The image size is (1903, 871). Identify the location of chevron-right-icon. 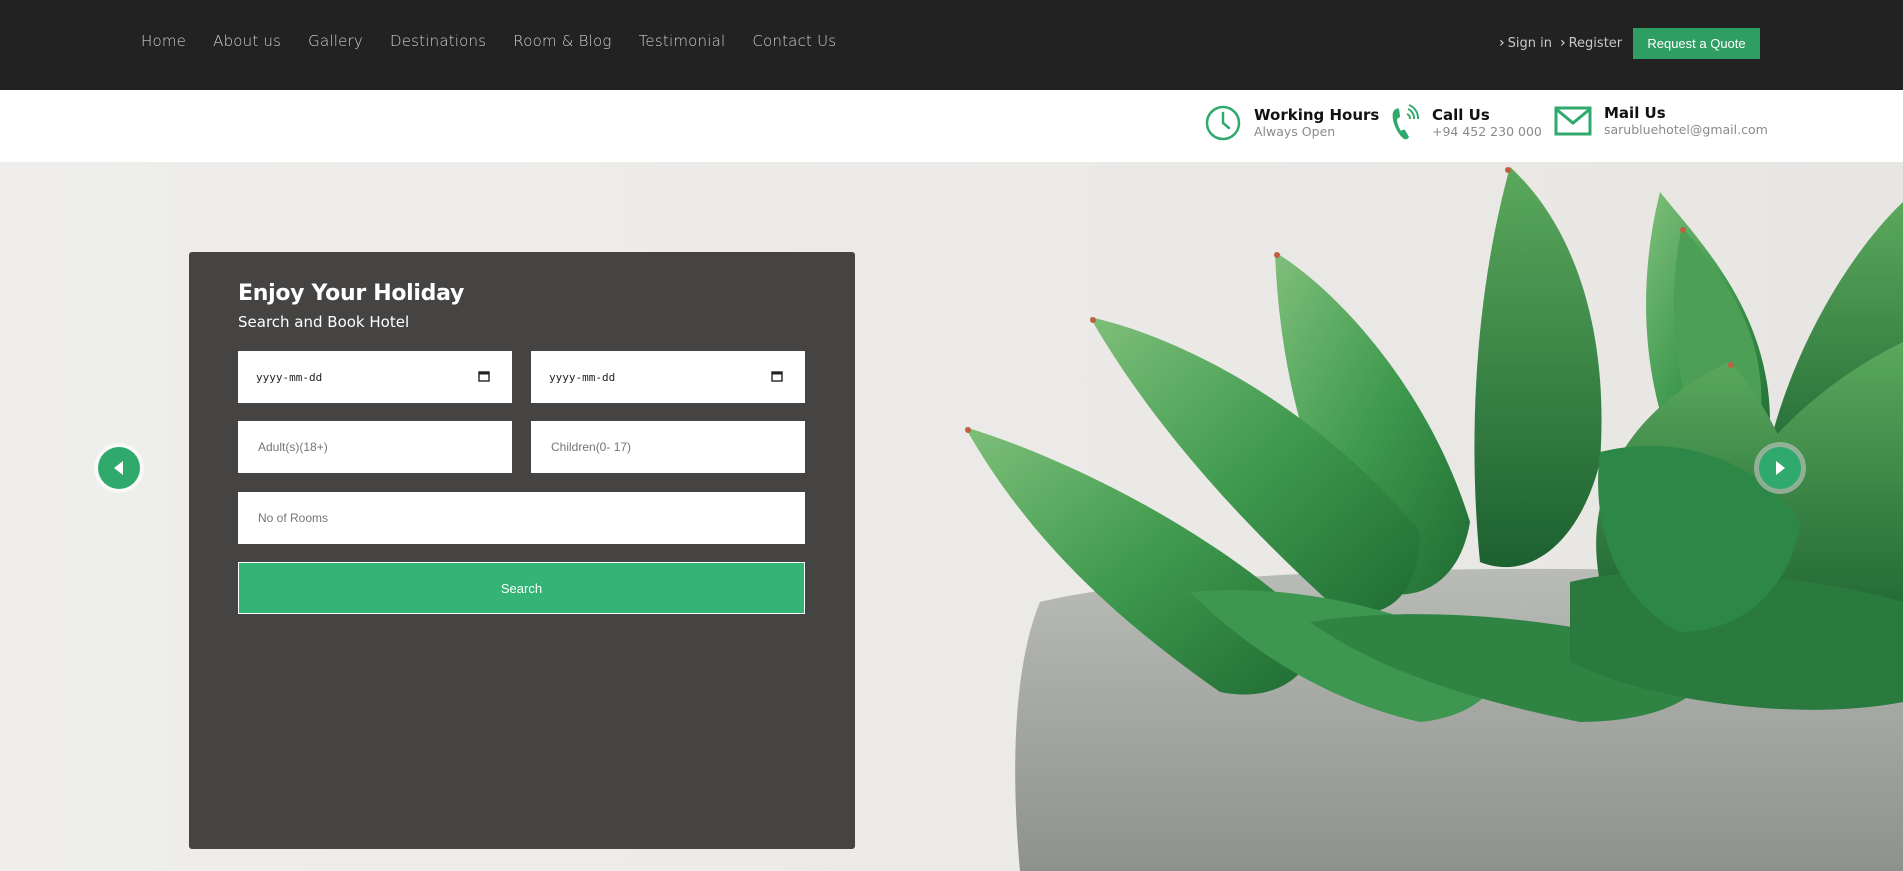
(1780, 468).